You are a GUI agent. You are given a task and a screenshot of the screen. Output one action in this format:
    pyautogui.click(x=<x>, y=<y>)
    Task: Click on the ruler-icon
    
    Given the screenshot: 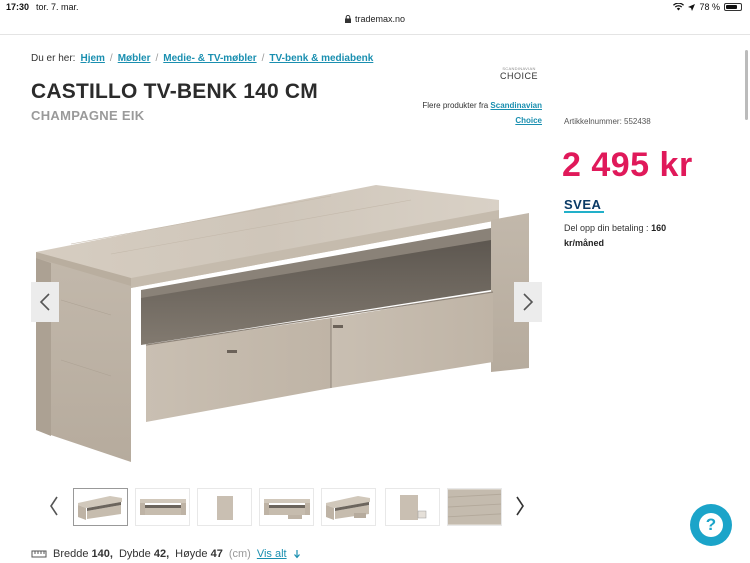 What is the action you would take?
    pyautogui.click(x=39, y=554)
    